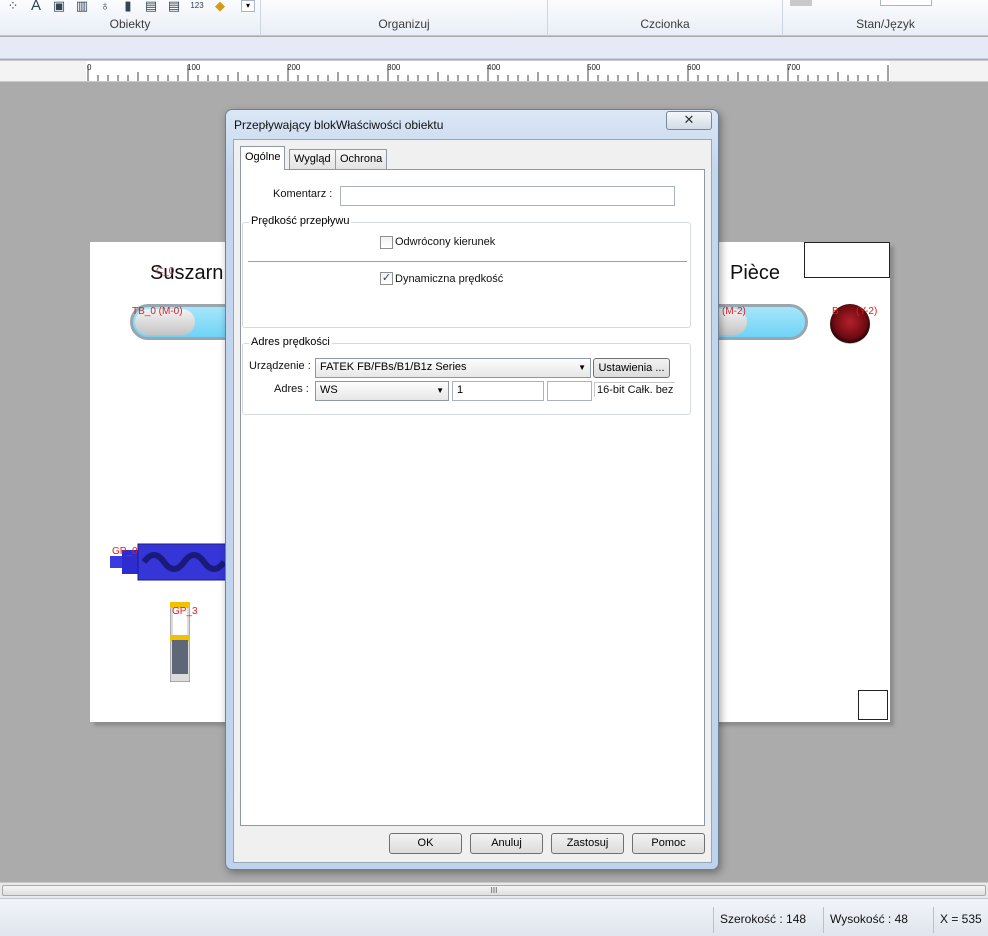 The width and height of the screenshot is (988, 936). What do you see at coordinates (157, 311) in the screenshot?
I see `pill-left-label: TB_0 (M-0)` at bounding box center [157, 311].